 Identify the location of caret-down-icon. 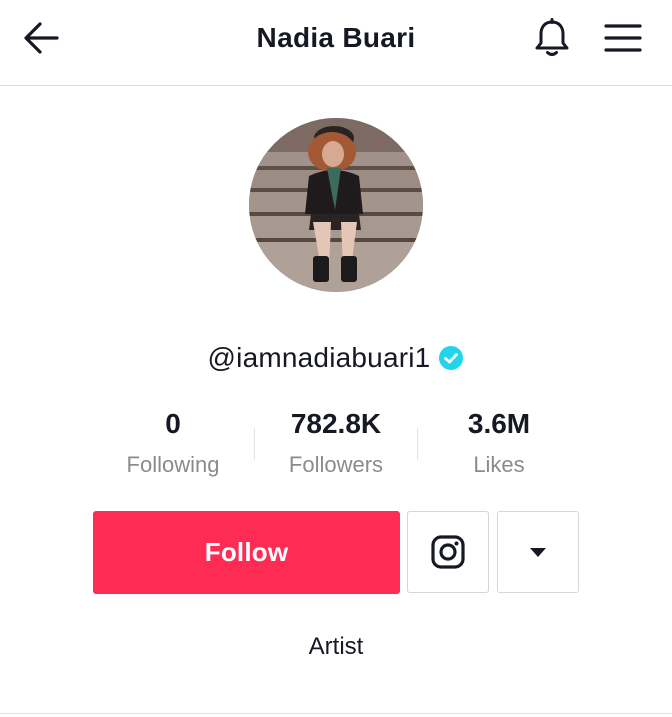
(538, 552).